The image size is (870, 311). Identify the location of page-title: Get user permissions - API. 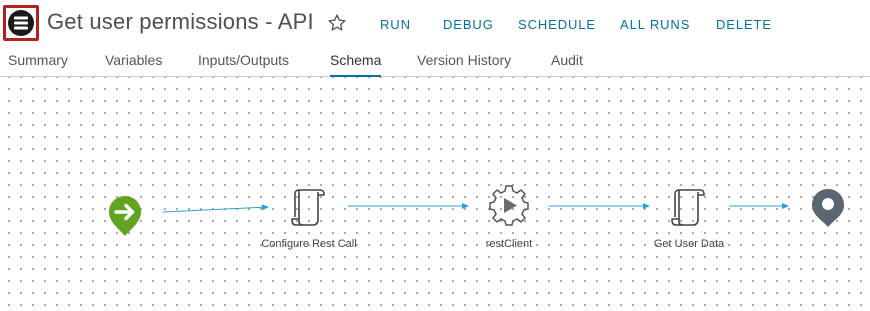
(180, 21).